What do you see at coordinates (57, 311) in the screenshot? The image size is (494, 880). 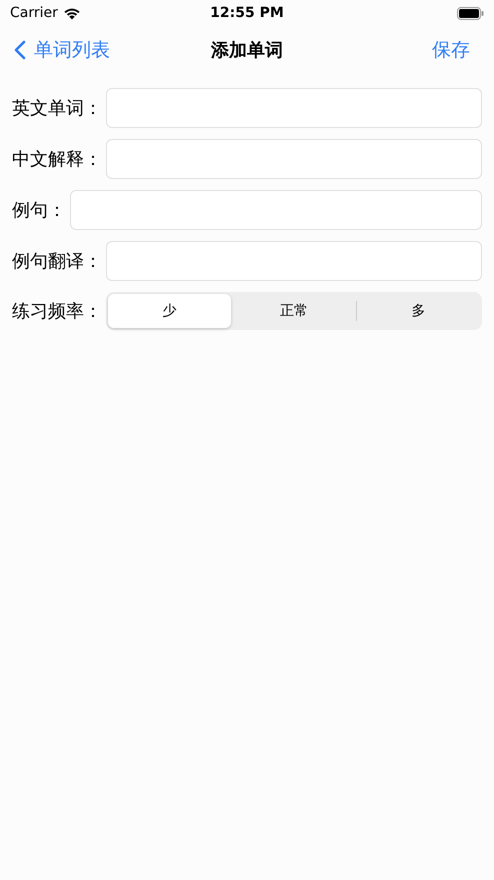 I see `field-label: 练习频率：` at bounding box center [57, 311].